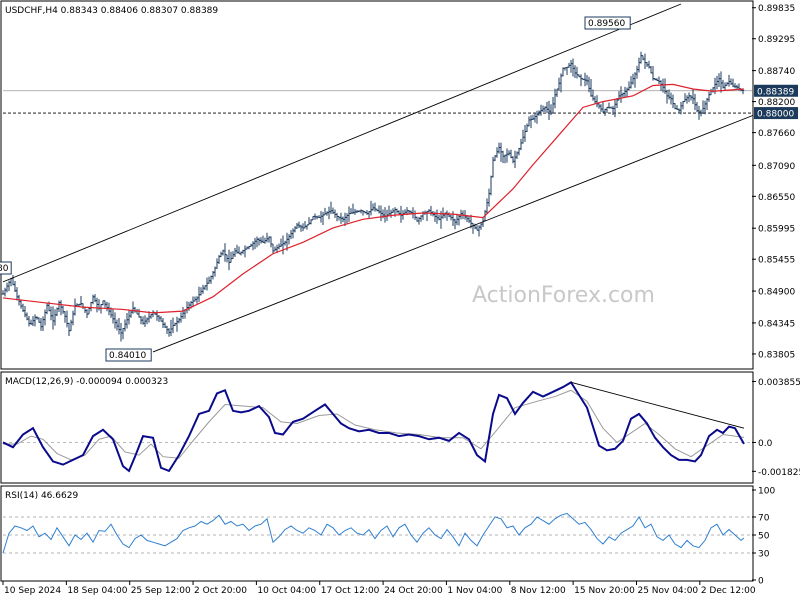  I want to click on price-tick-label: 0.87090, so click(776, 167).